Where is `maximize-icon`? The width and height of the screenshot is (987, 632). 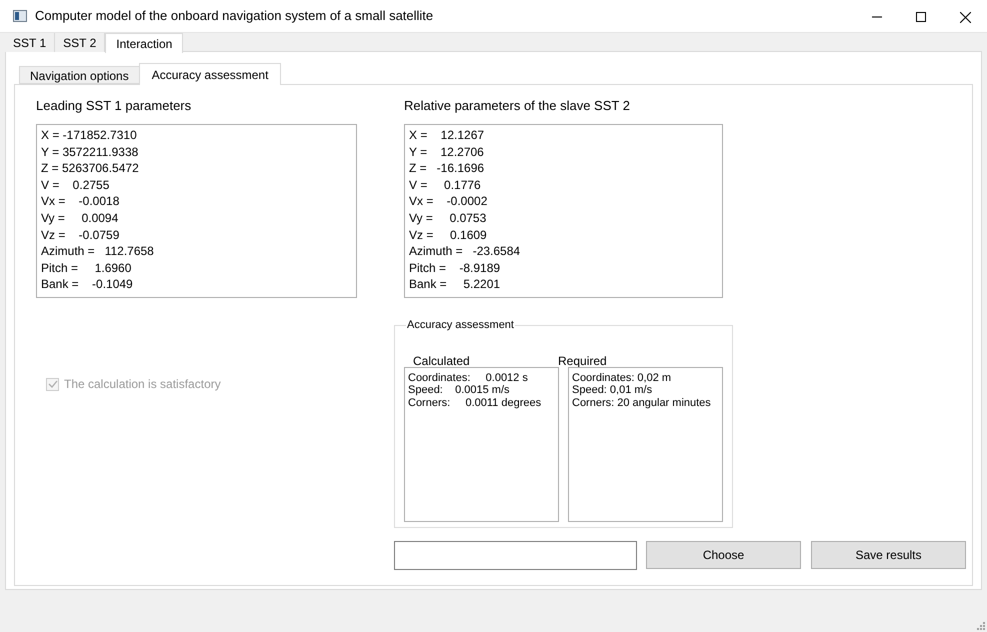 maximize-icon is located at coordinates (921, 17).